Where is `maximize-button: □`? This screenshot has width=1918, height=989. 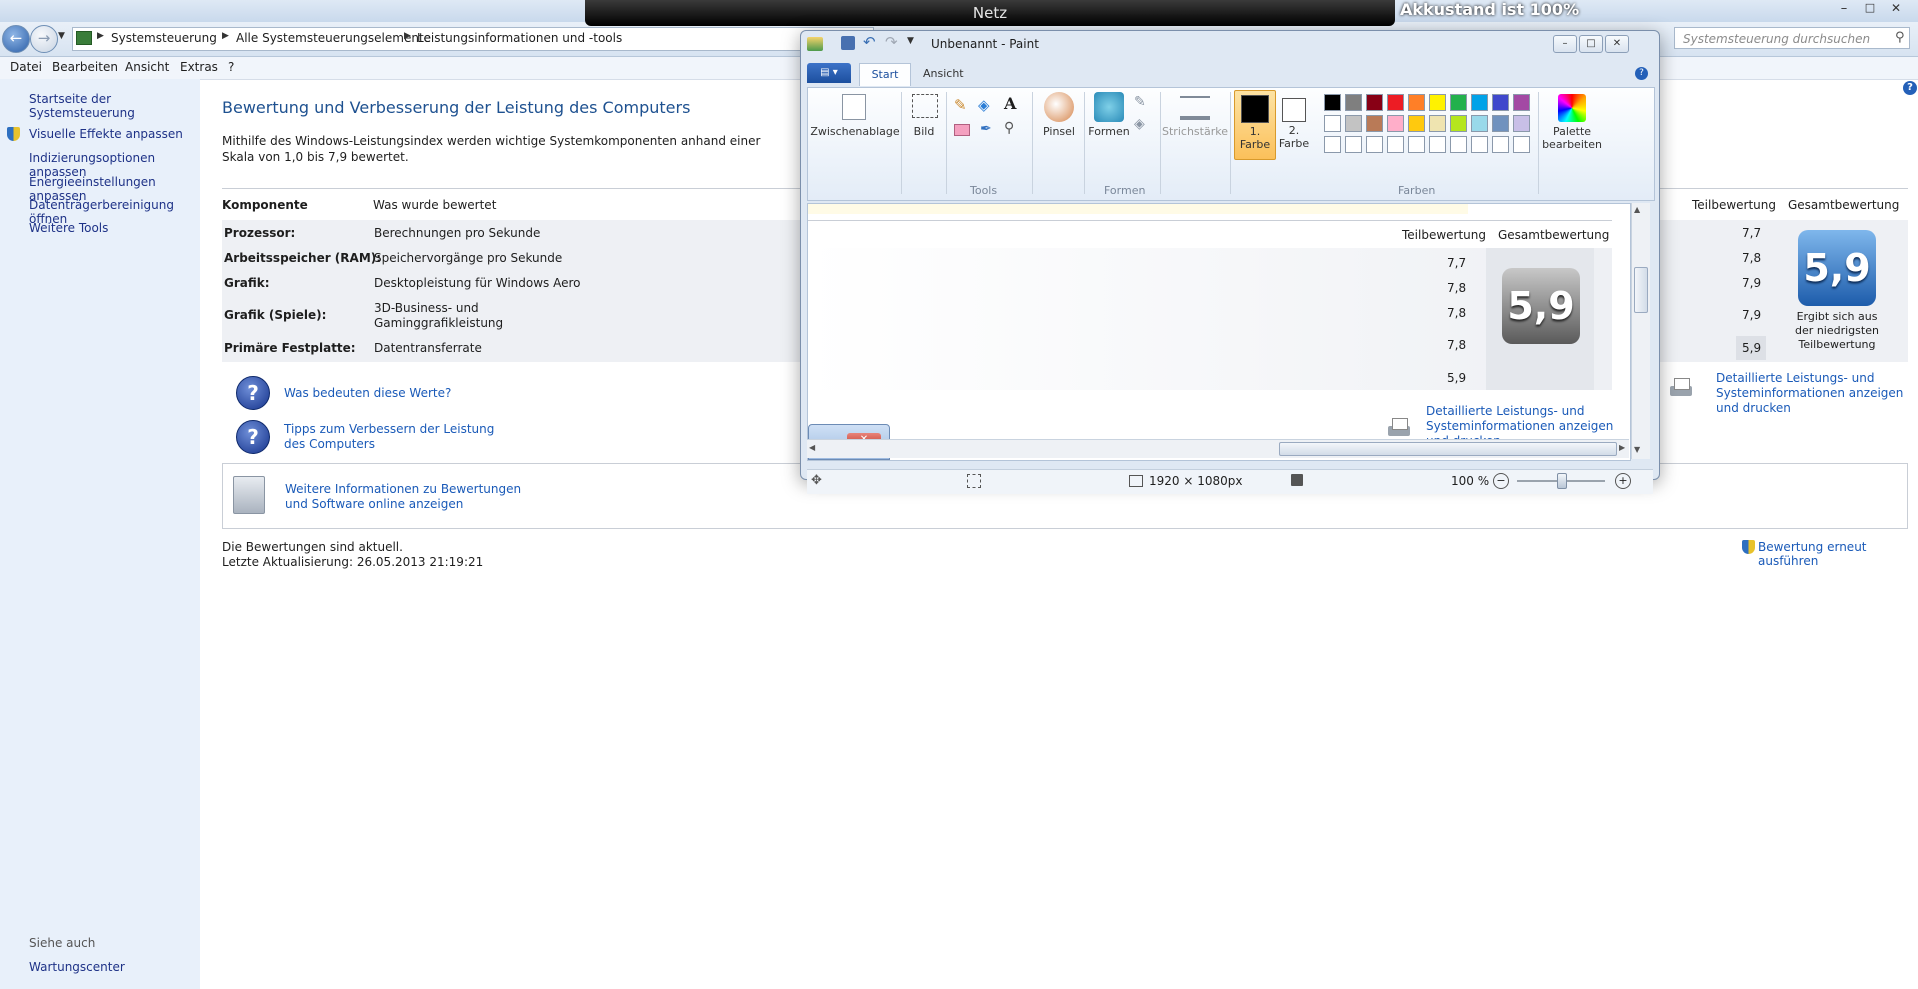
maximize-button: □ is located at coordinates (1870, 9).